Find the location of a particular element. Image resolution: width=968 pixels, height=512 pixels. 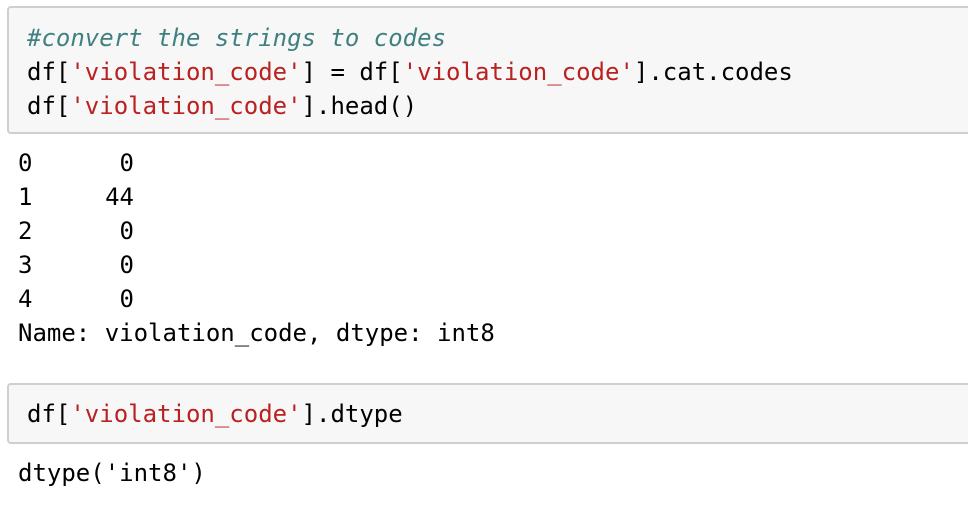

output-row-value: 44 is located at coordinates (119, 197).